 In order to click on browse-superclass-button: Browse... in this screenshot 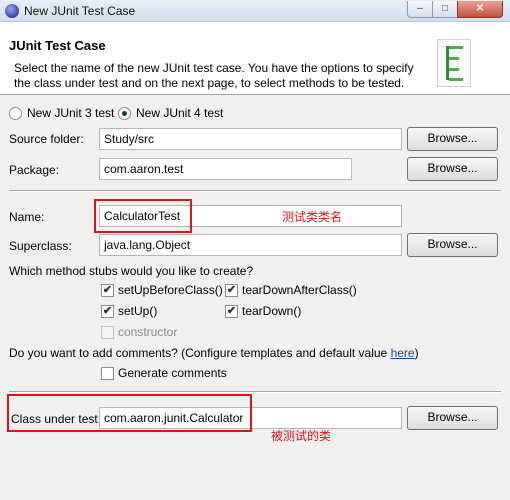, I will do `click(452, 245)`.